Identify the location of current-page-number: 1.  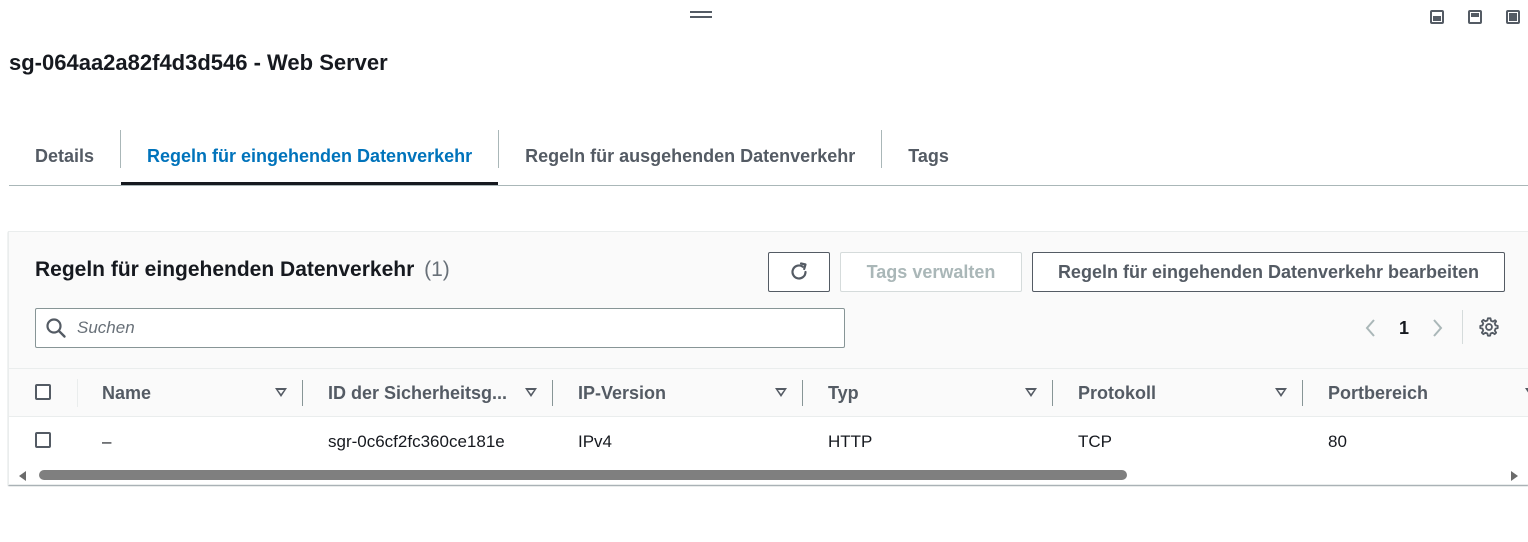
(1404, 328).